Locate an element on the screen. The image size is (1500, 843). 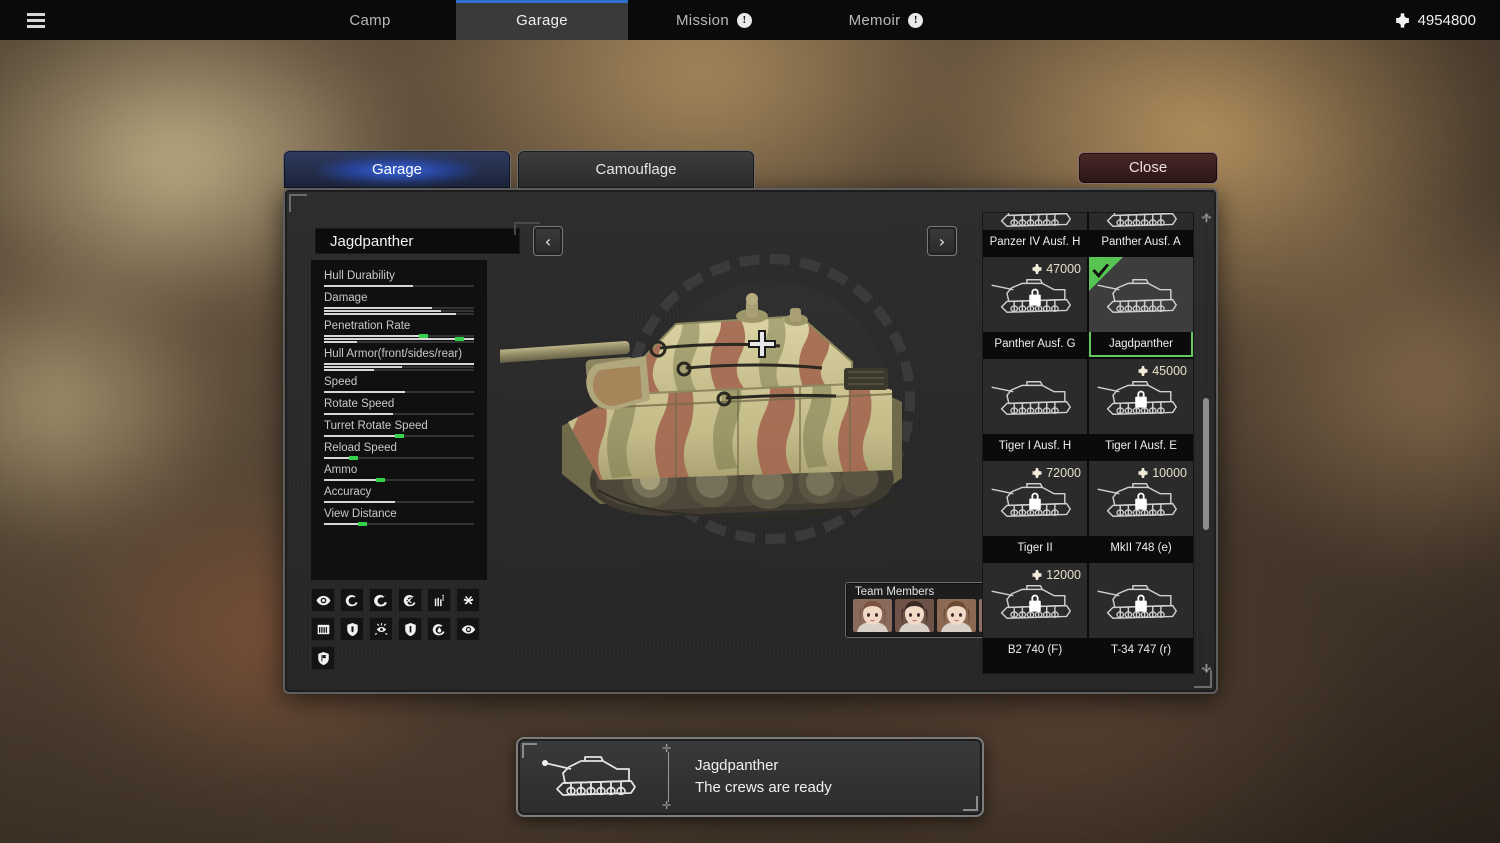
vehicle-card-name: Panzer IV Ausf. H is located at coordinates (1035, 242).